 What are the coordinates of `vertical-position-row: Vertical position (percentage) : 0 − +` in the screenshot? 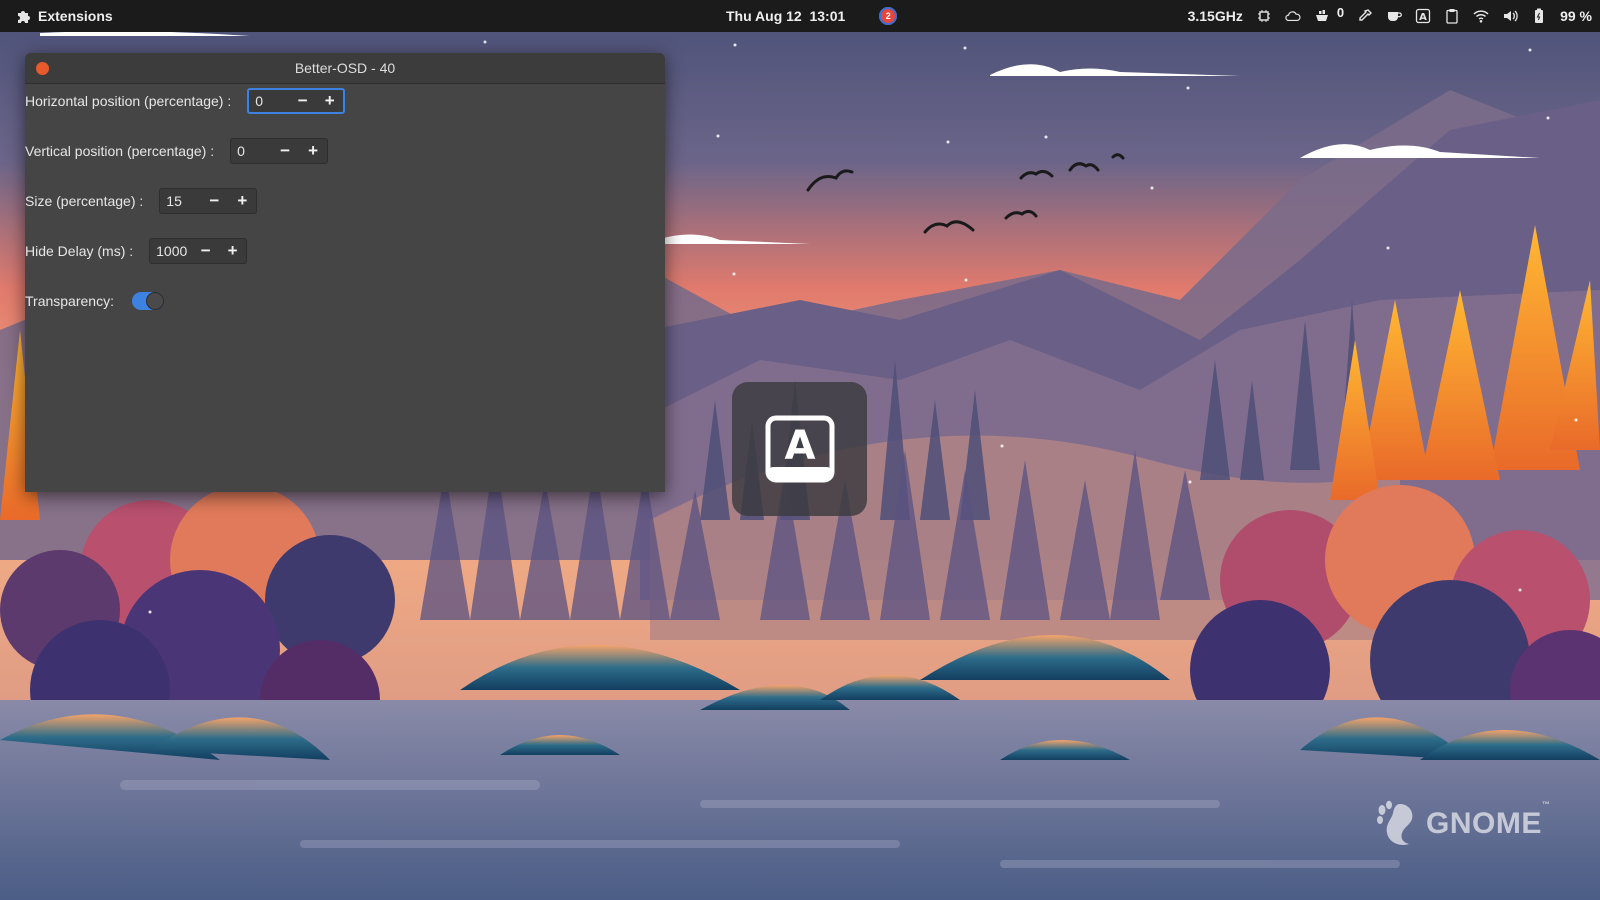 It's located at (177, 151).